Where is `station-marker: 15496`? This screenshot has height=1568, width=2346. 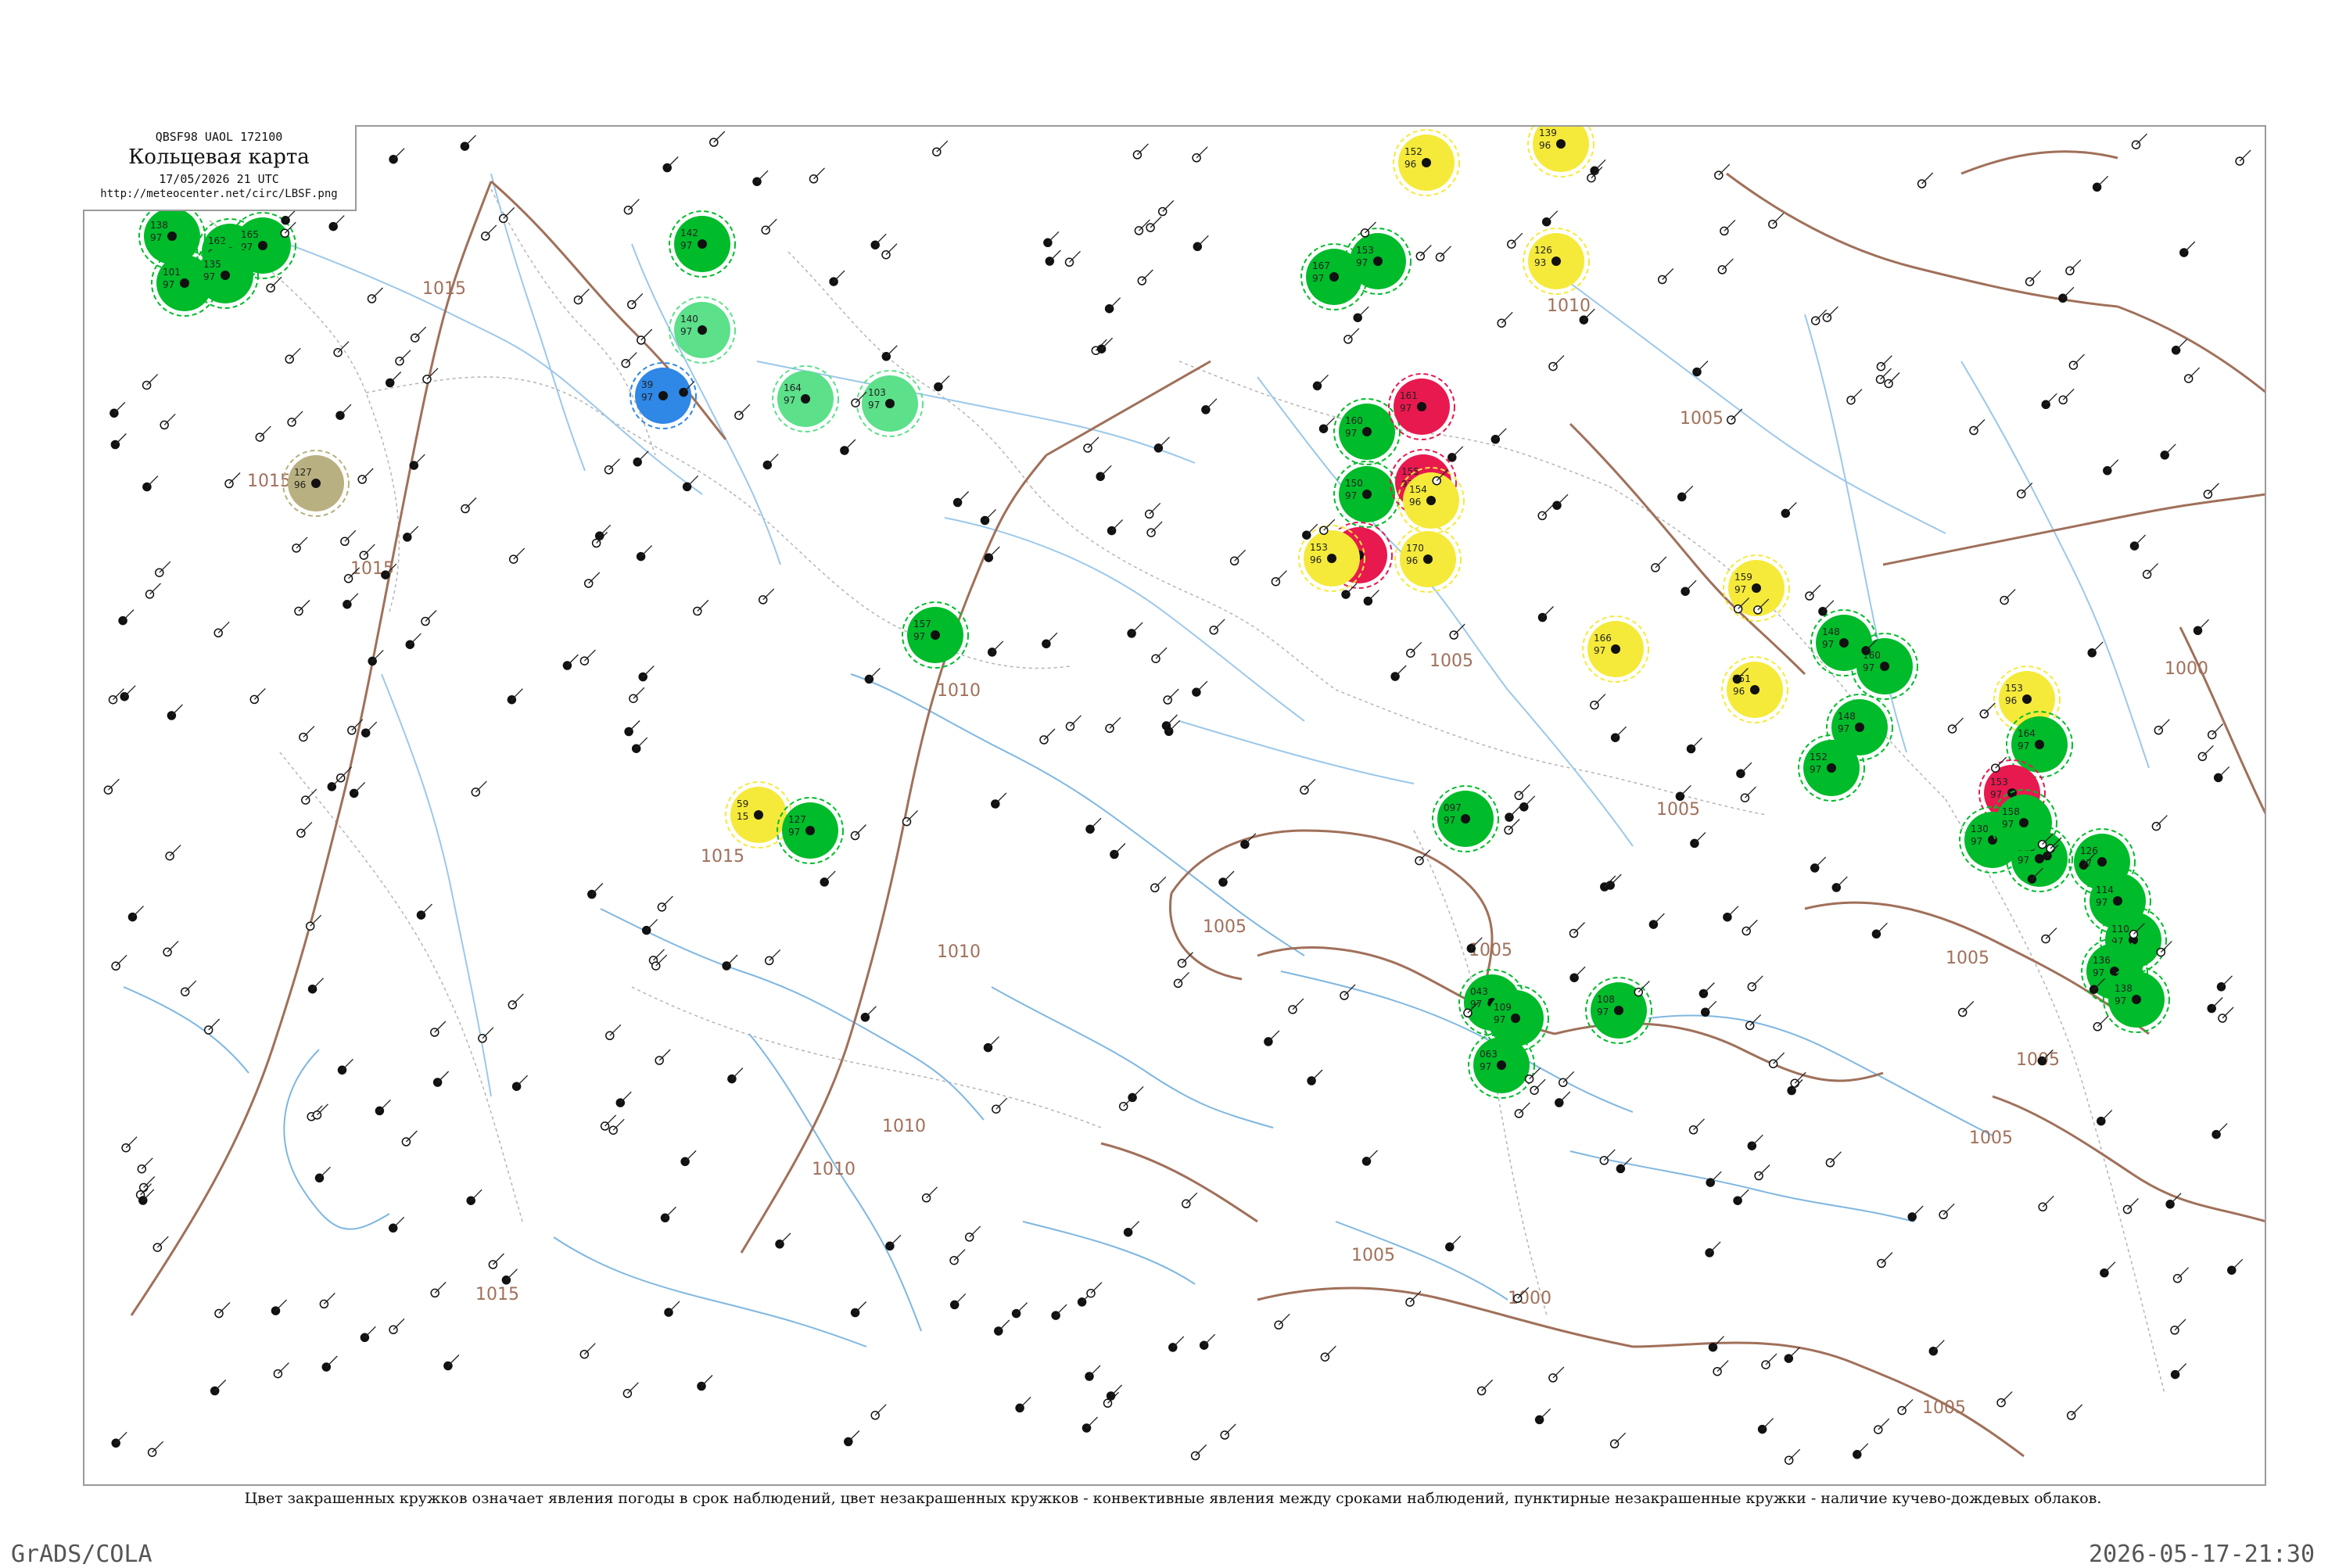 station-marker: 15496 is located at coordinates (1431, 500).